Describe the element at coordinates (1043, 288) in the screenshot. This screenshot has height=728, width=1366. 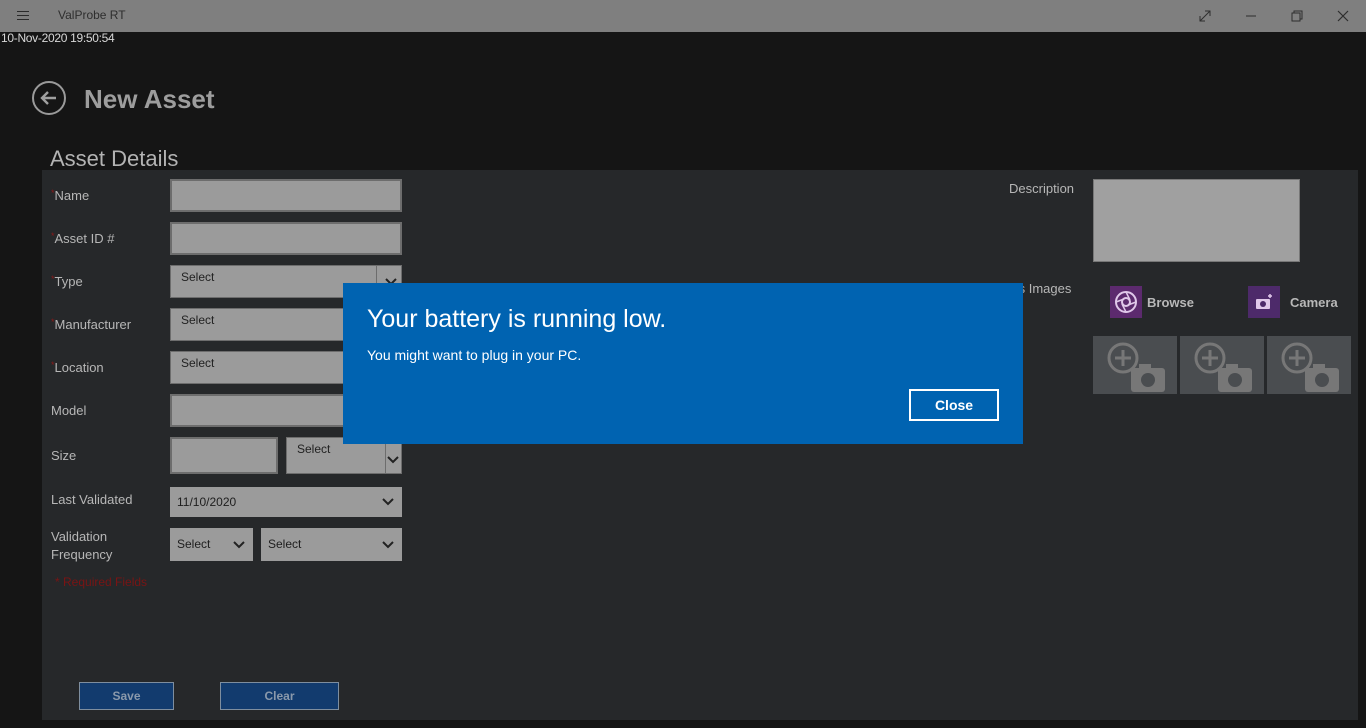
I see `asset-images-label: ts Images` at that location.